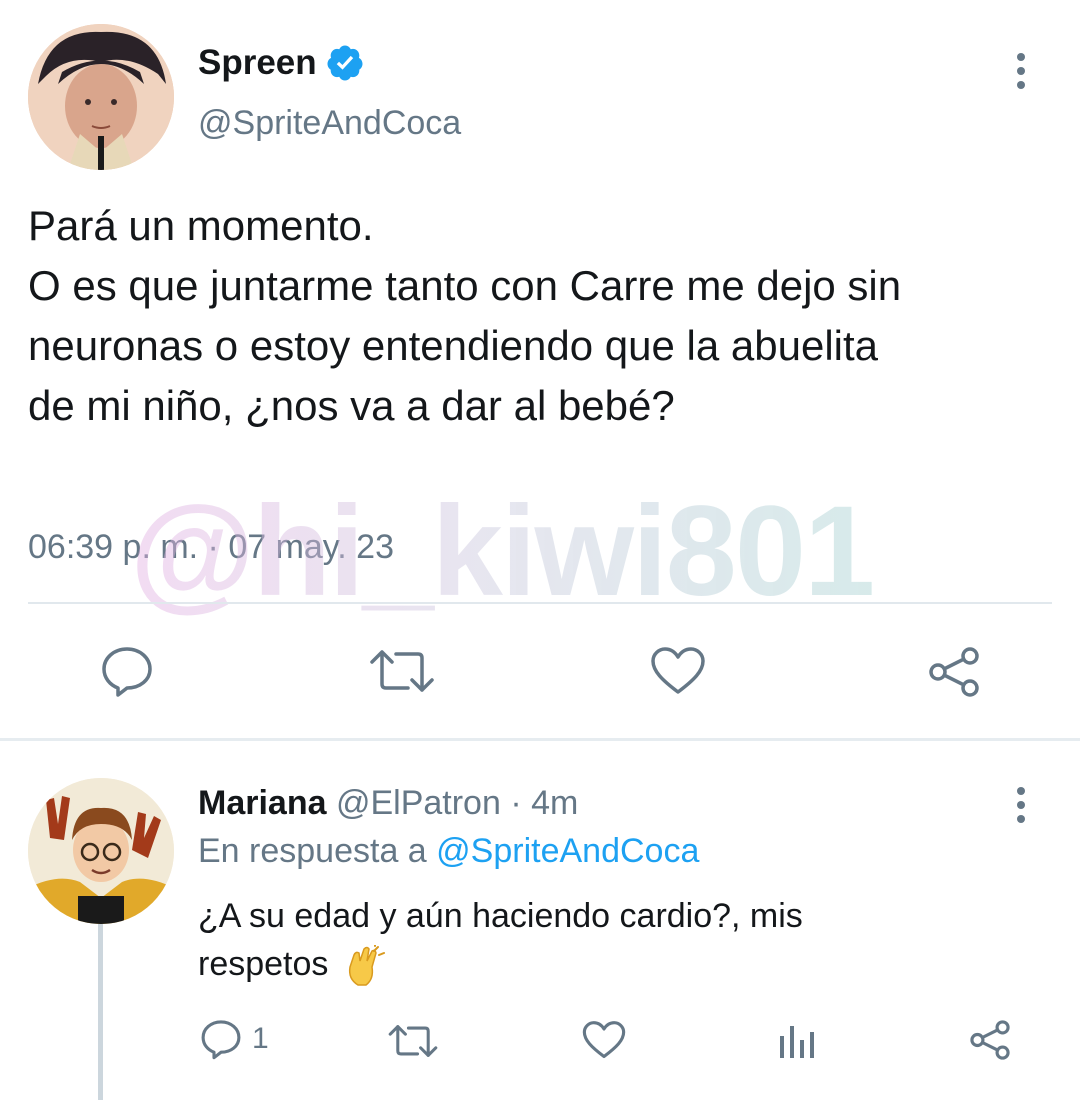 This screenshot has height=1100, width=1080. What do you see at coordinates (554, 803) in the screenshot?
I see `reply-time: 4m` at bounding box center [554, 803].